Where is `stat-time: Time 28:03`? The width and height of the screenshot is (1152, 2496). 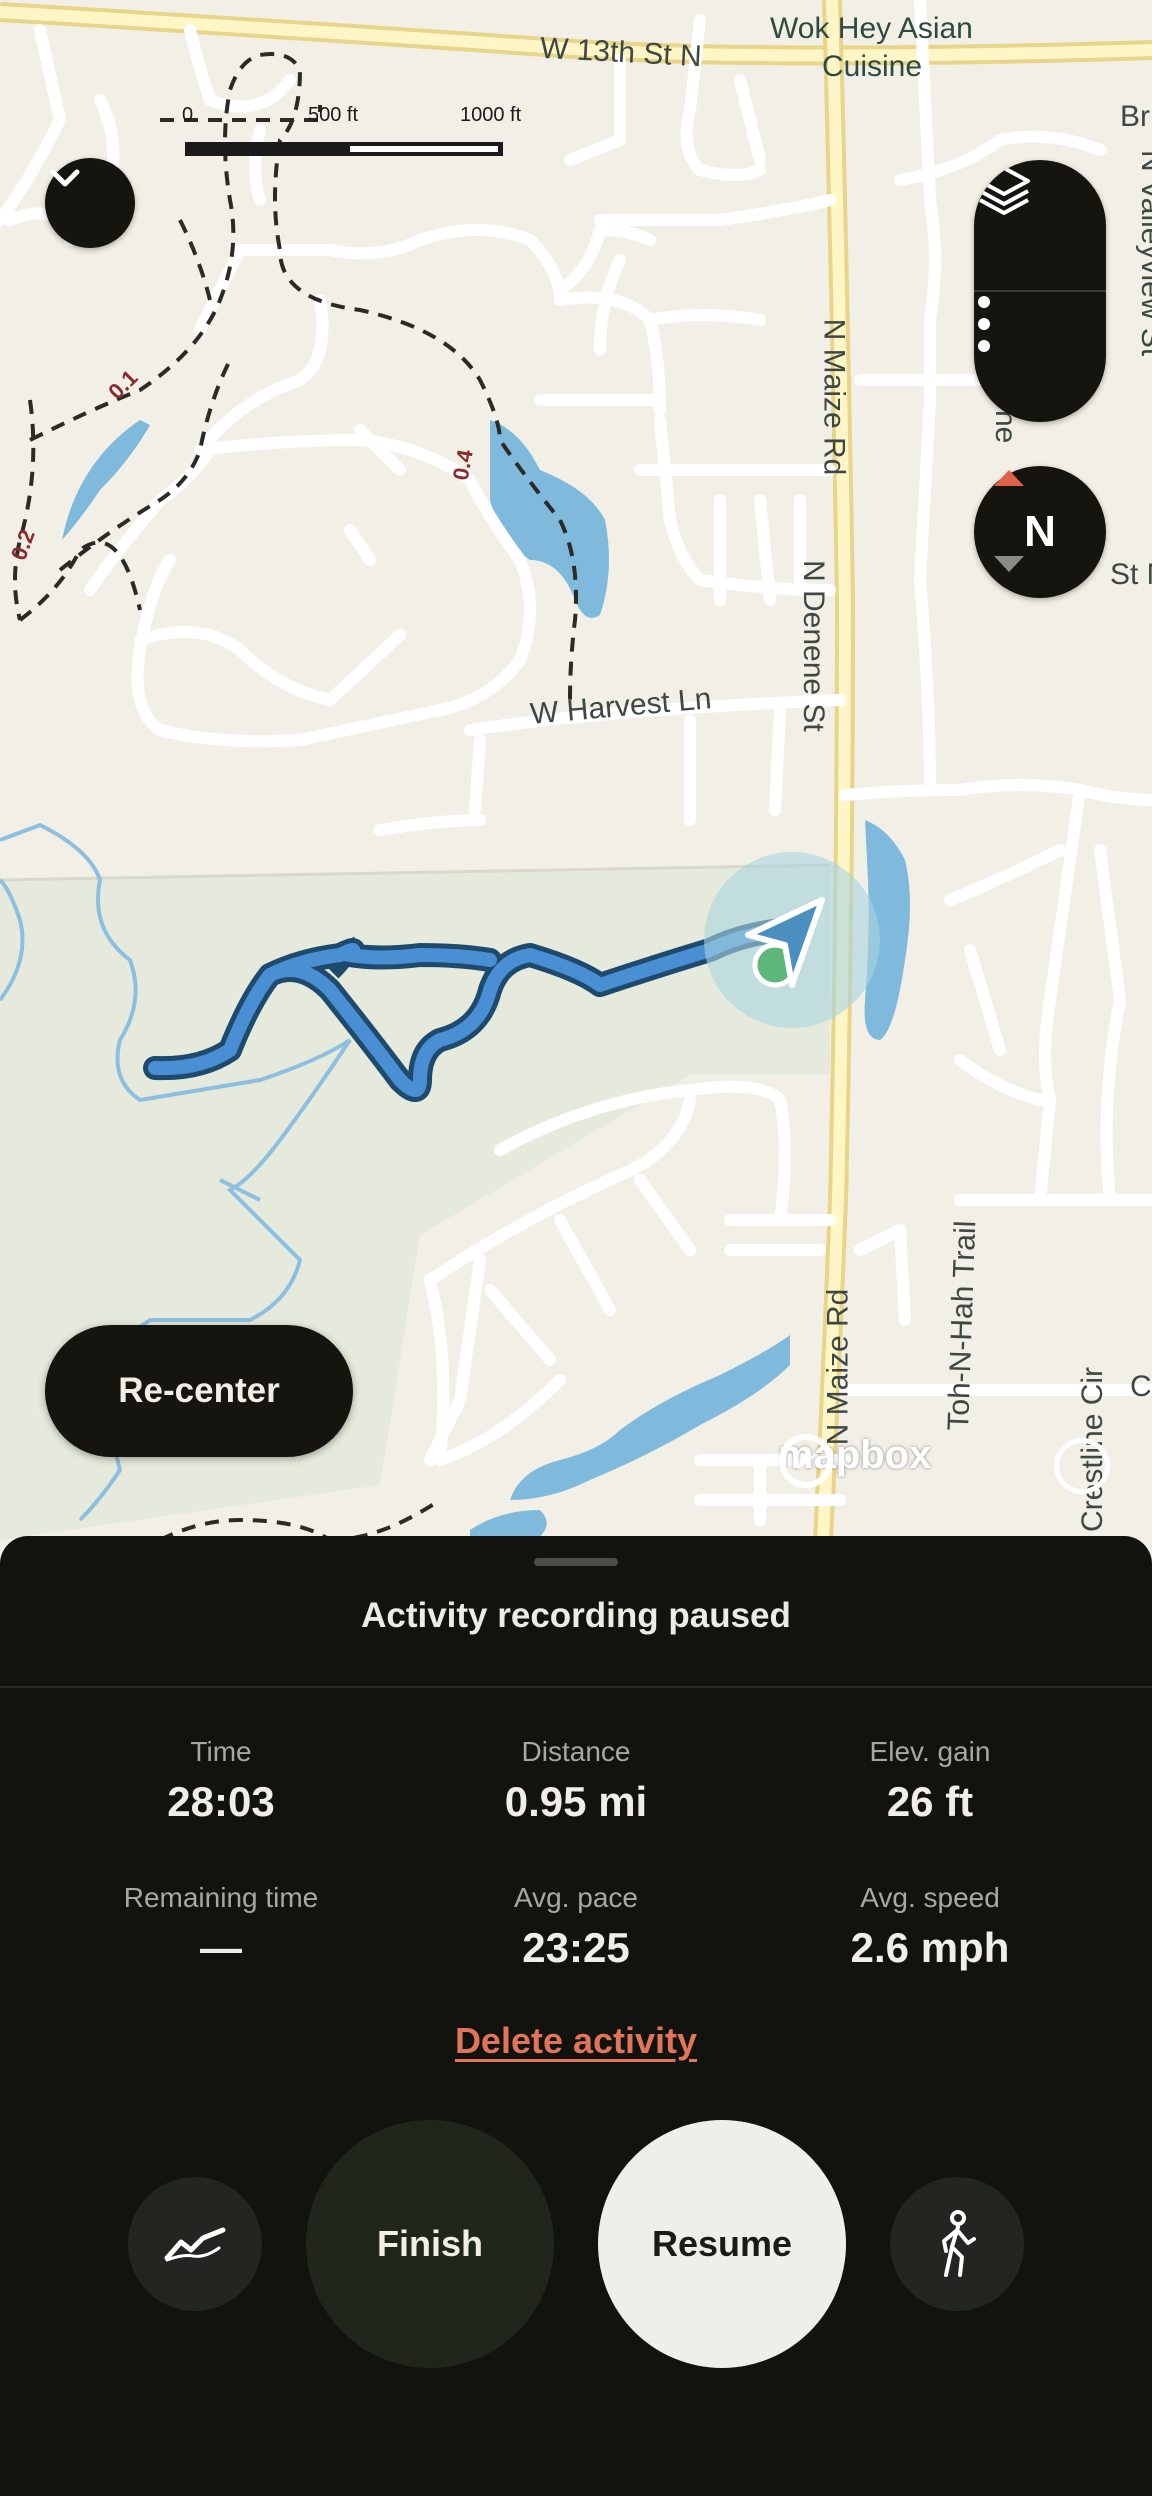
stat-time: Time 28:03 is located at coordinates (221, 1781).